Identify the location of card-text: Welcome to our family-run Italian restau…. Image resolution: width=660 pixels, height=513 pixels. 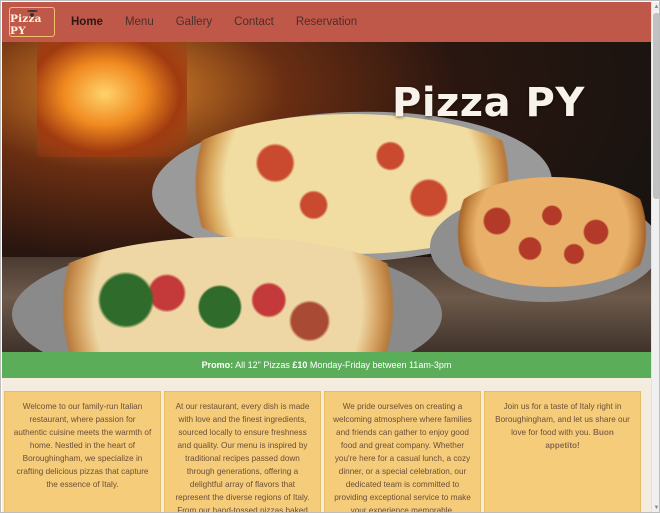
(82, 445).